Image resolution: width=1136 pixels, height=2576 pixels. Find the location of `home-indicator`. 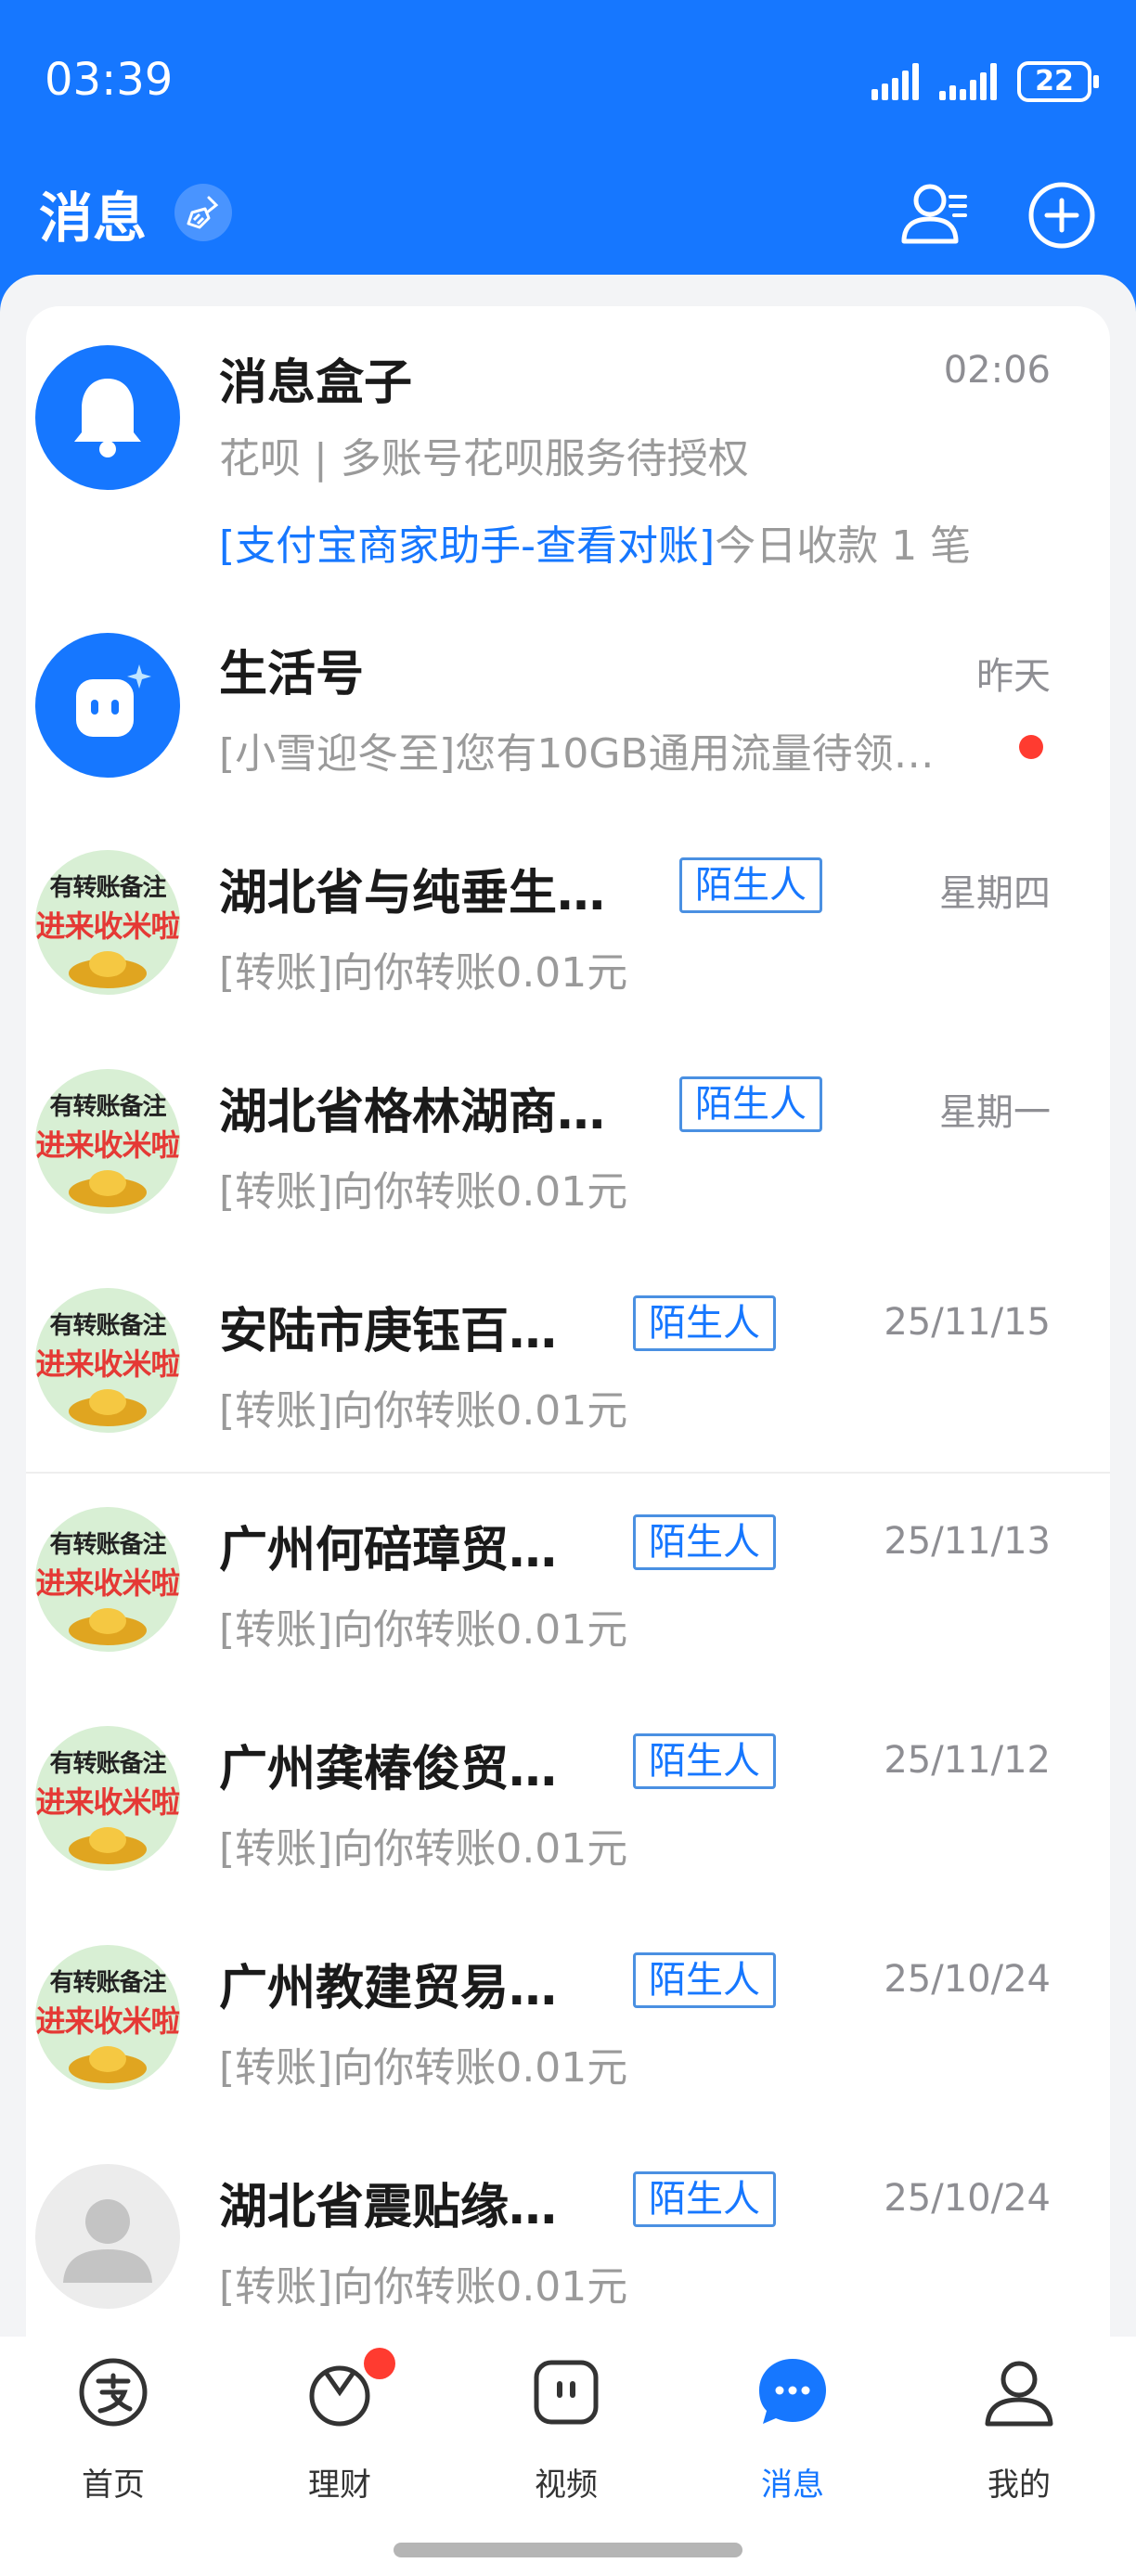

home-indicator is located at coordinates (568, 2550).